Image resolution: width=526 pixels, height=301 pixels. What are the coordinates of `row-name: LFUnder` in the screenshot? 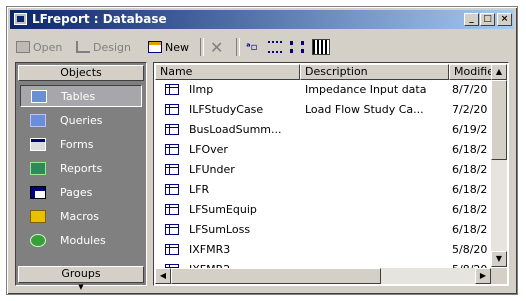 It's located at (212, 169).